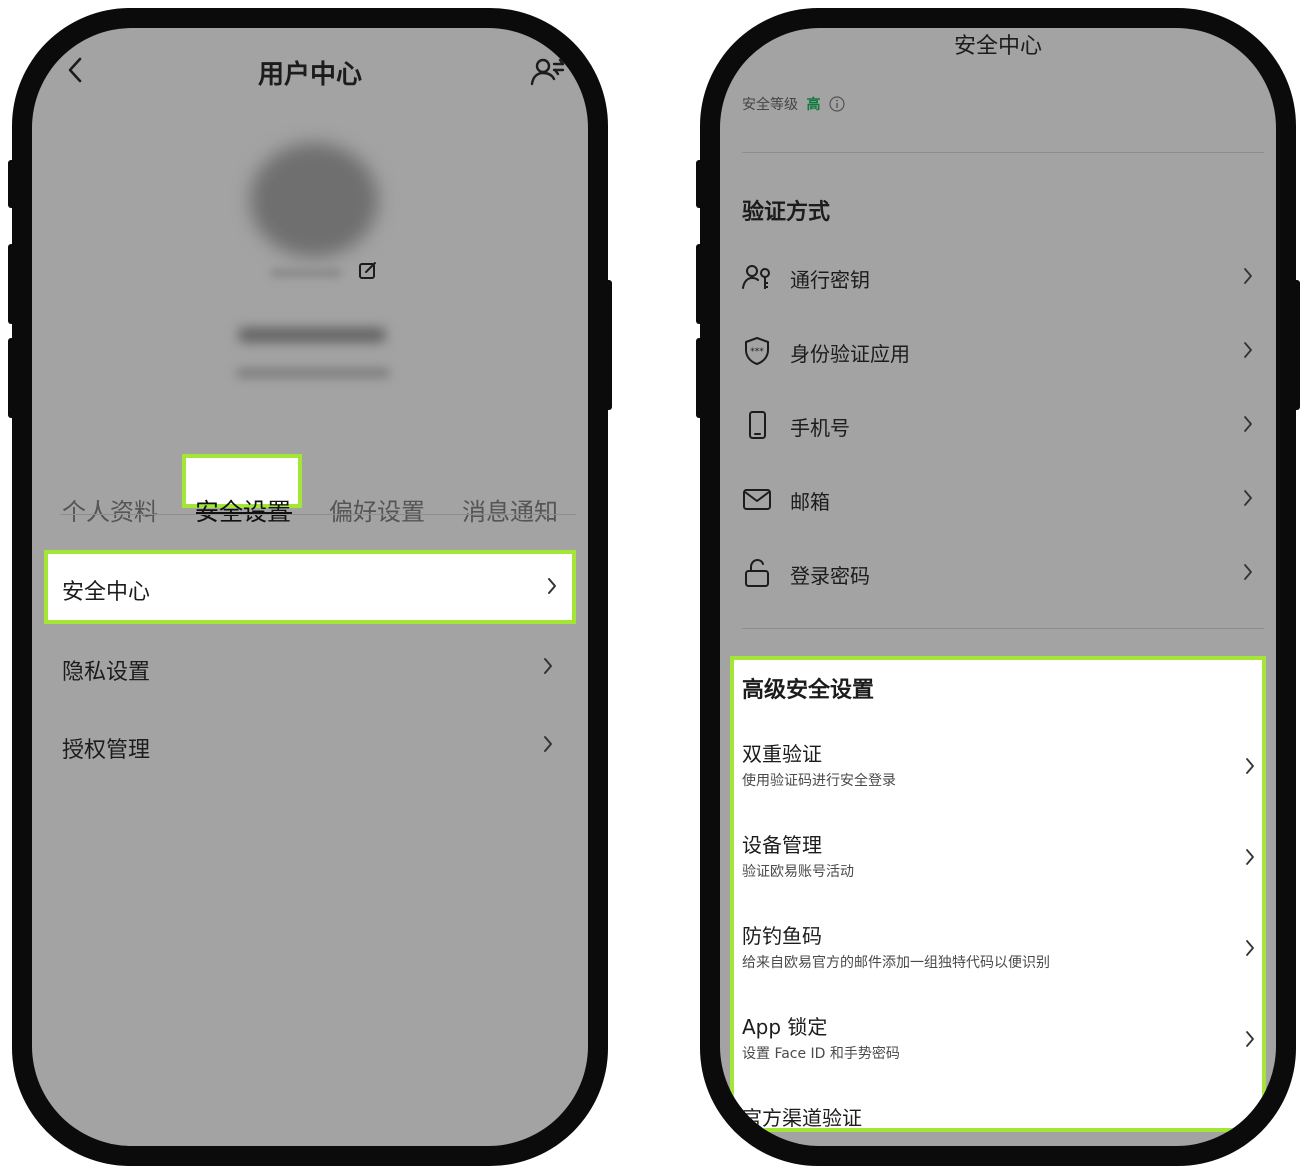 The image size is (1310, 1176). Describe the element at coordinates (548, 74) in the screenshot. I see `user-switch-icon` at that location.